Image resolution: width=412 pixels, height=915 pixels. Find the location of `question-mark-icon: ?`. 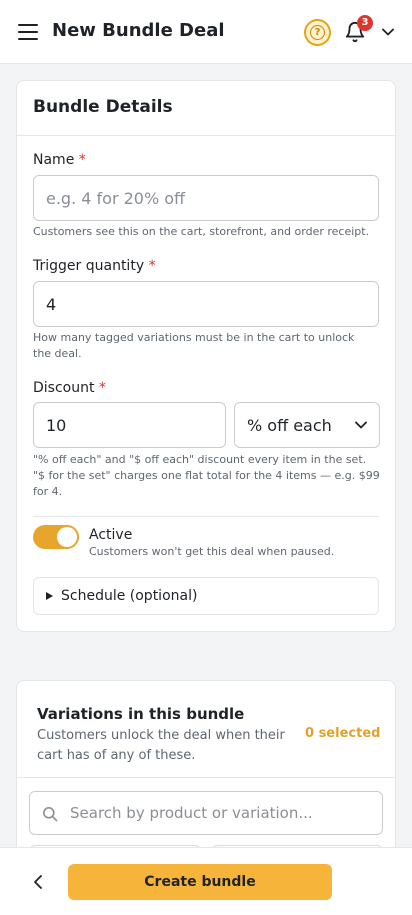

question-mark-icon: ? is located at coordinates (317, 32).